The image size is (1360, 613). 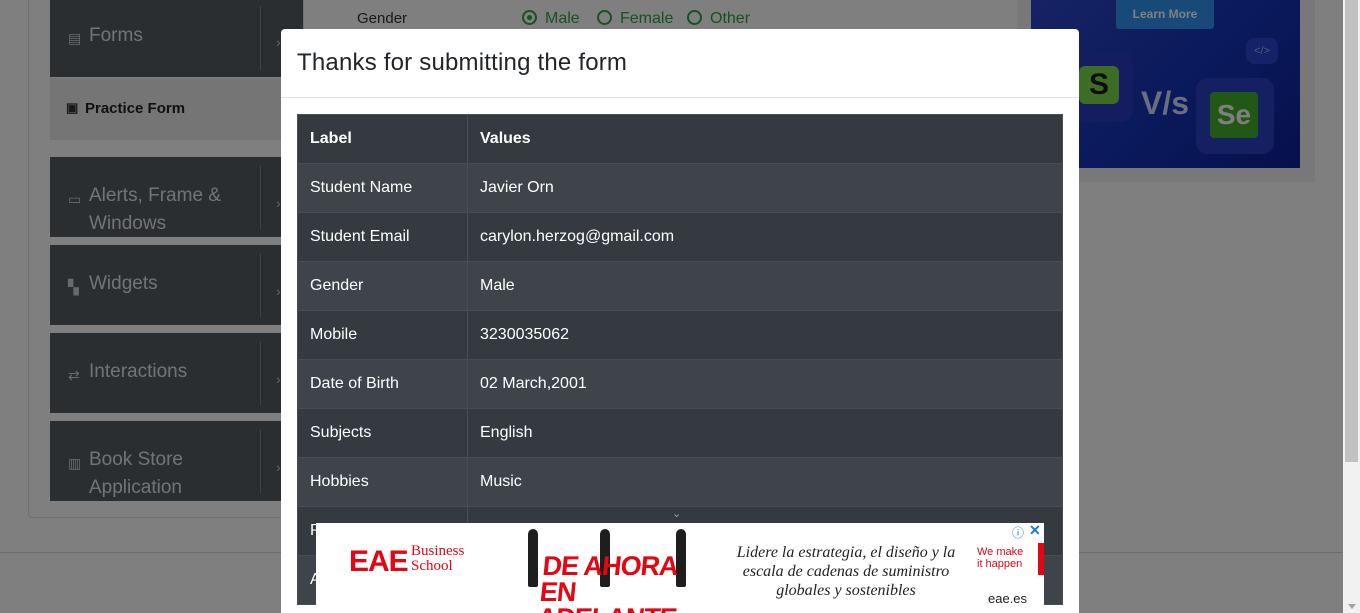 What do you see at coordinates (438, 558) in the screenshot?
I see `brand-subtitle: Business School` at bounding box center [438, 558].